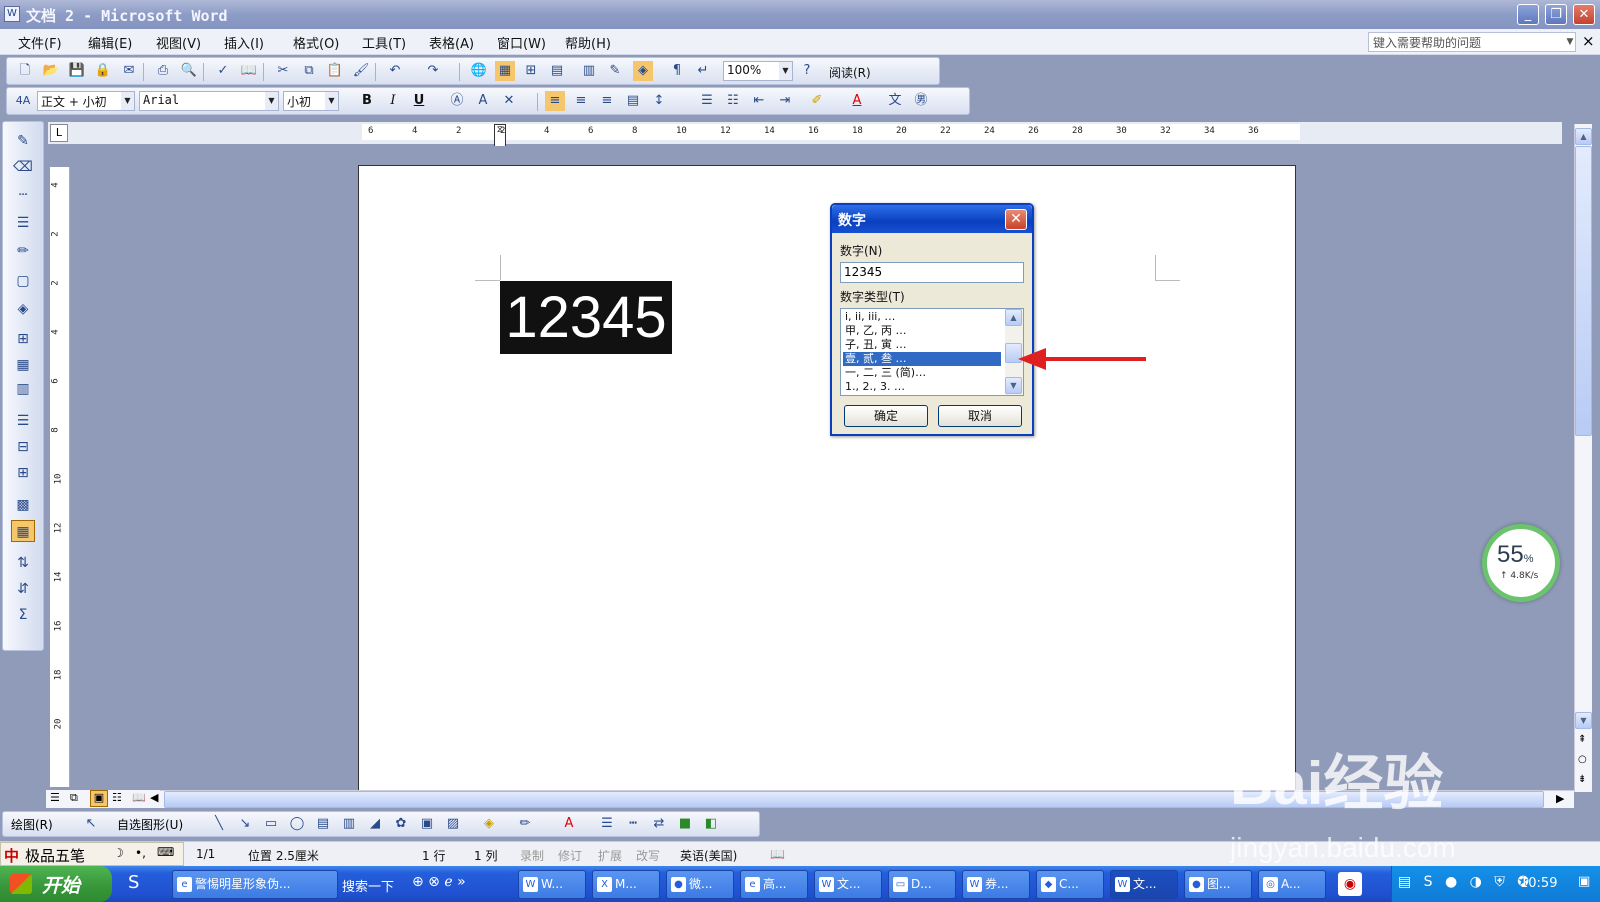 The width and height of the screenshot is (1600, 902). Describe the element at coordinates (1582, 759) in the screenshot. I see `select-browse-icon: ○` at that location.